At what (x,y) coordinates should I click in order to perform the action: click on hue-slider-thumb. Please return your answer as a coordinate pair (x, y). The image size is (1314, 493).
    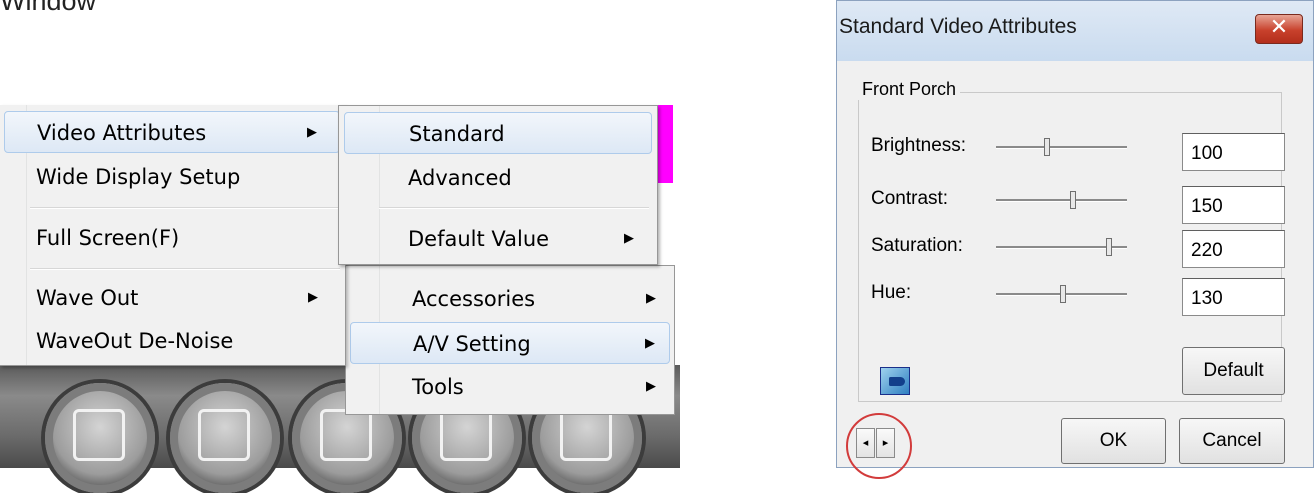
    Looking at the image, I should click on (1062, 294).